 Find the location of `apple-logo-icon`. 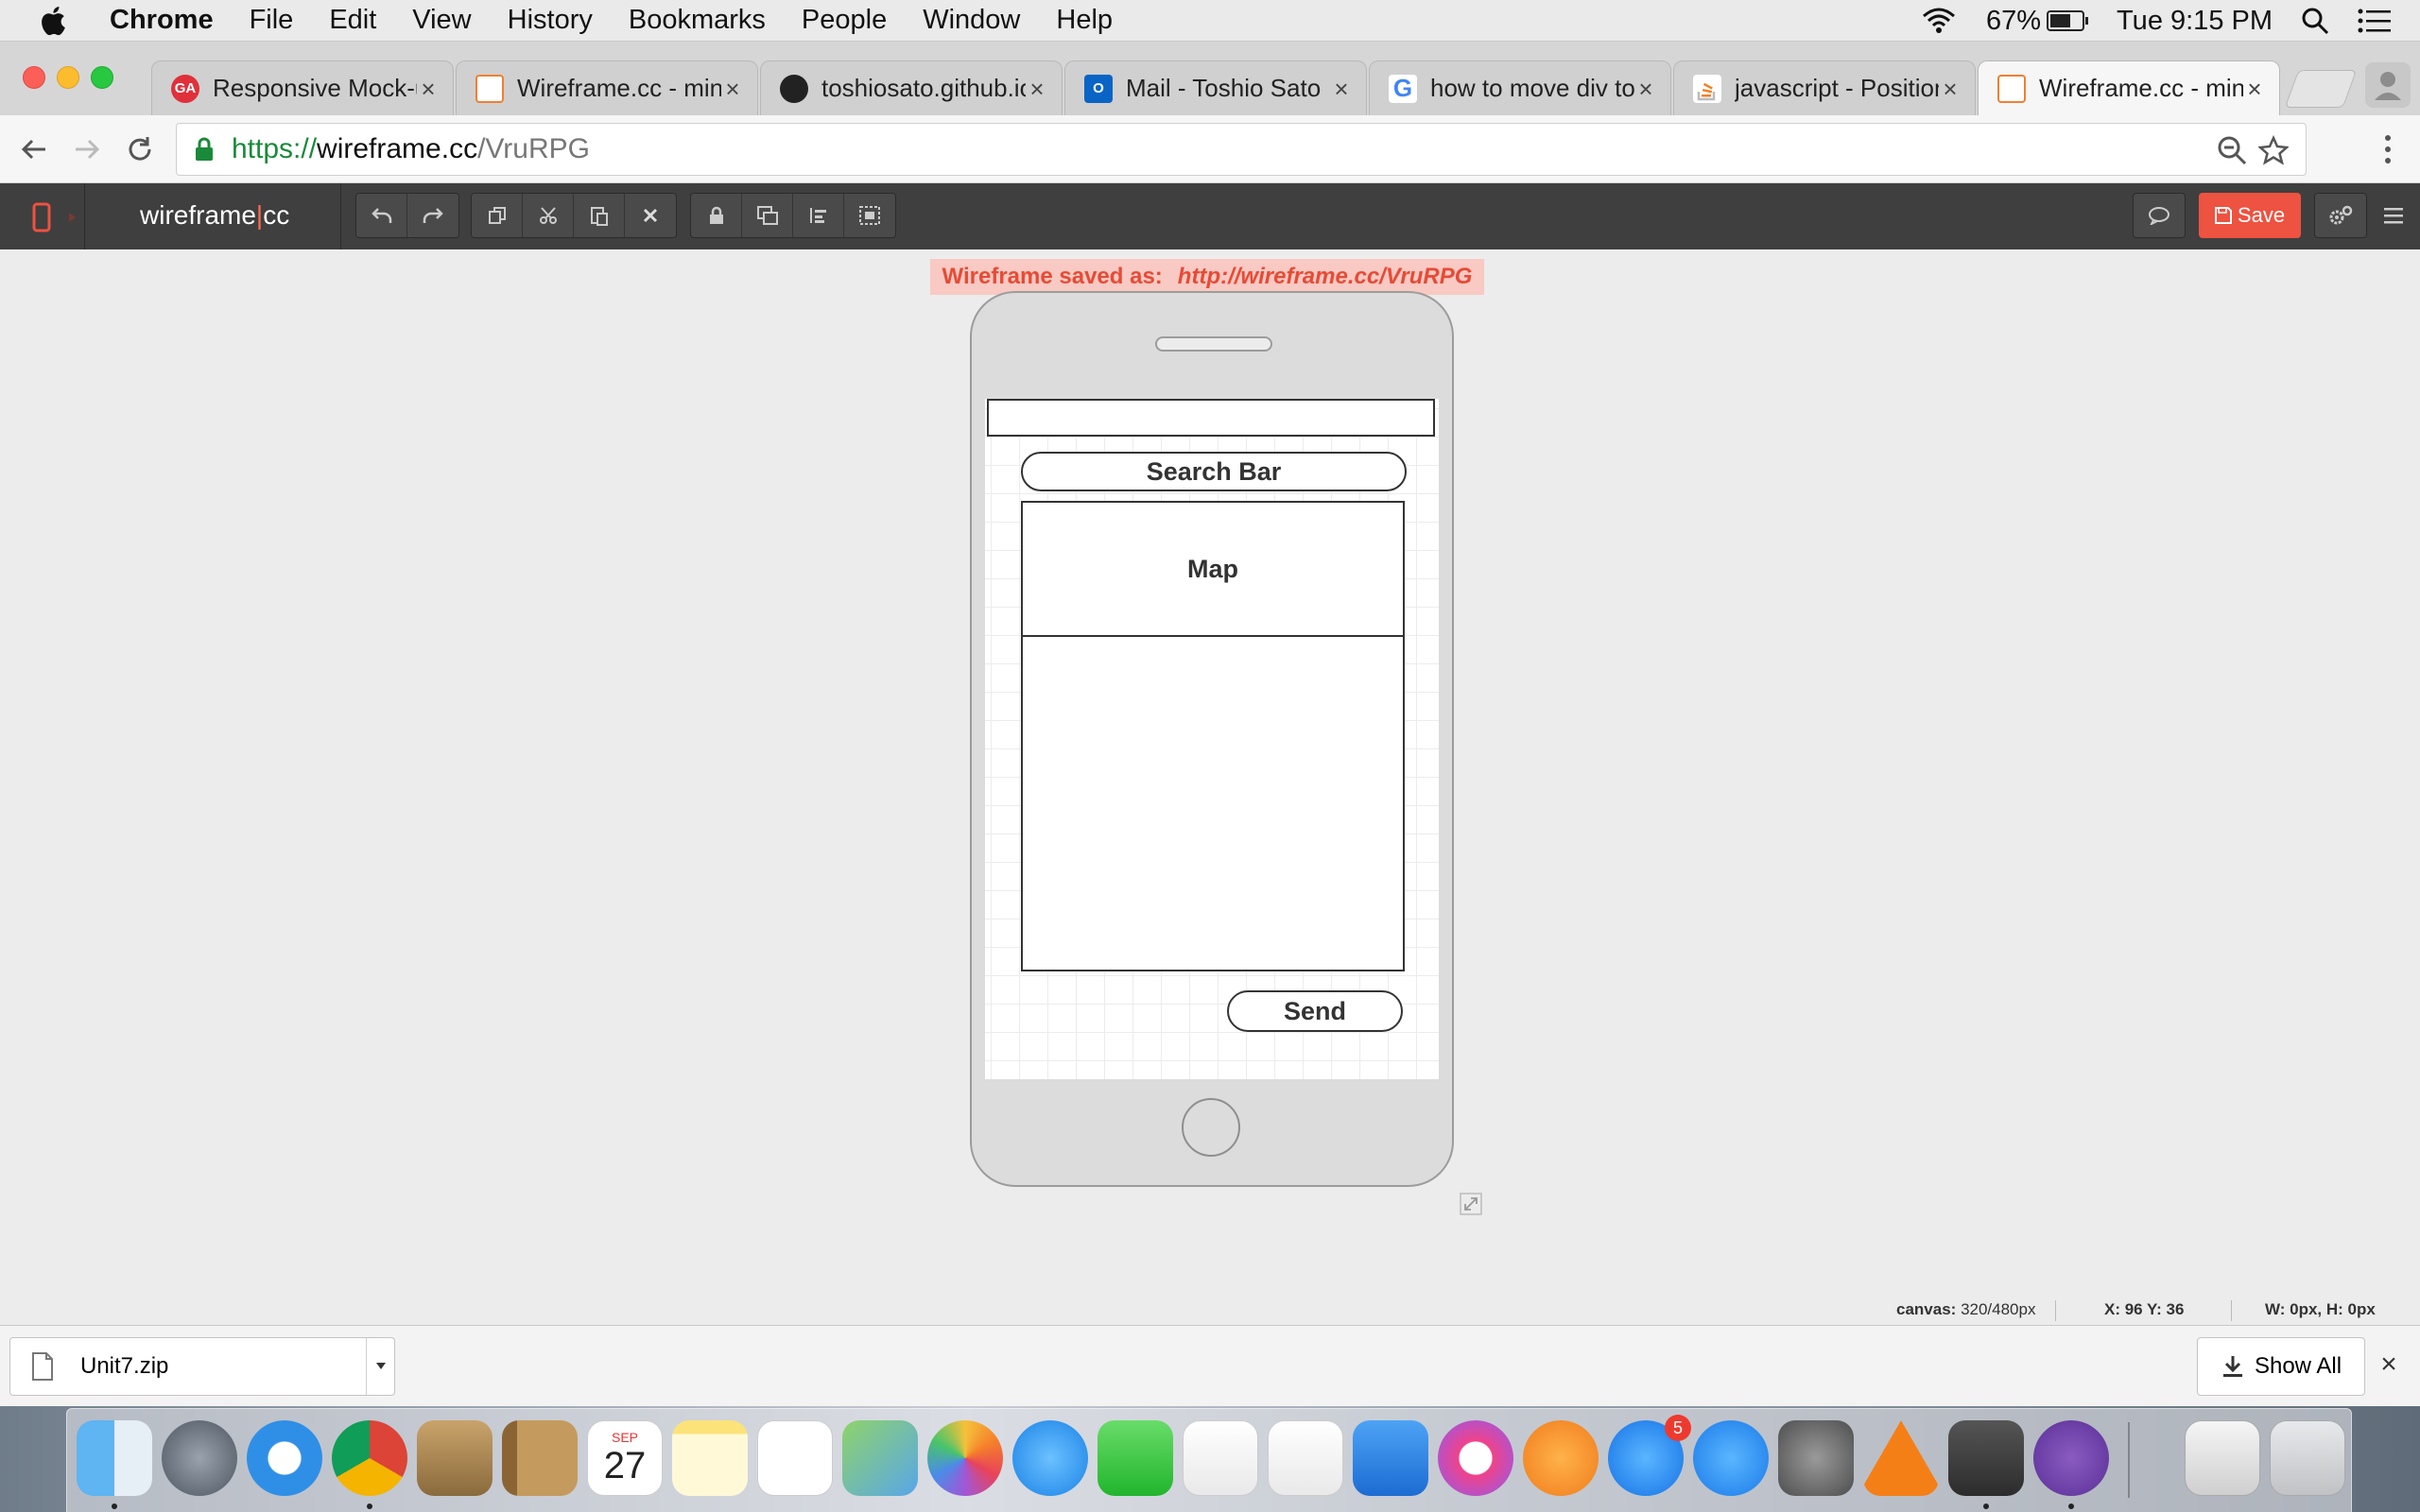

apple-logo-icon is located at coordinates (55, 21).